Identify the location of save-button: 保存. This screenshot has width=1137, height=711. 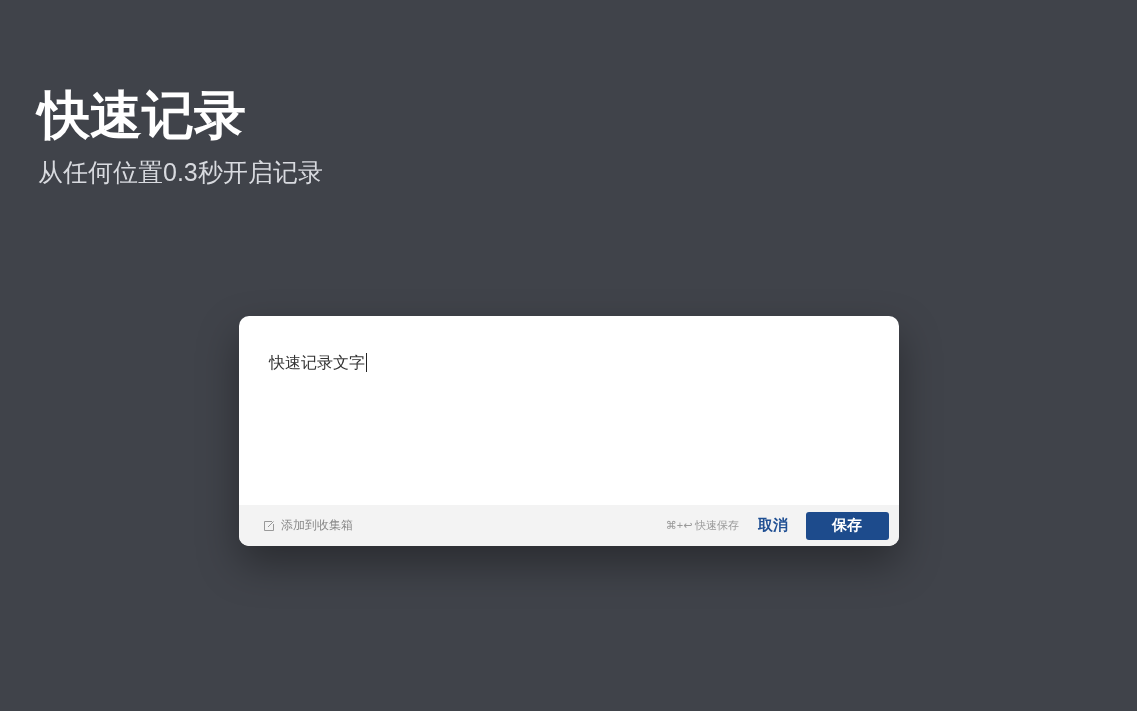
(847, 525).